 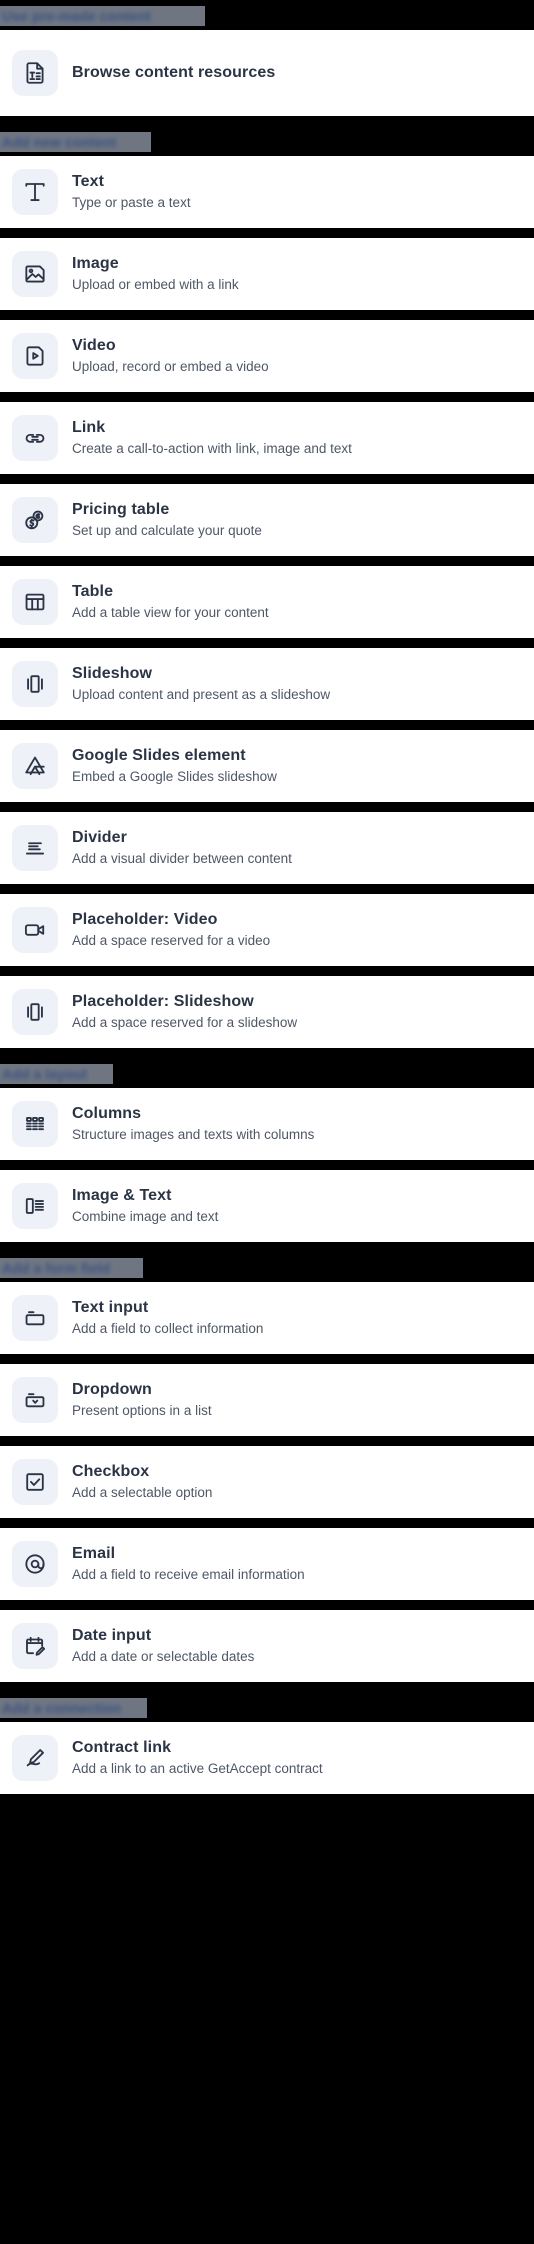 I want to click on content-block-title: Google Slides element, so click(x=159, y=755).